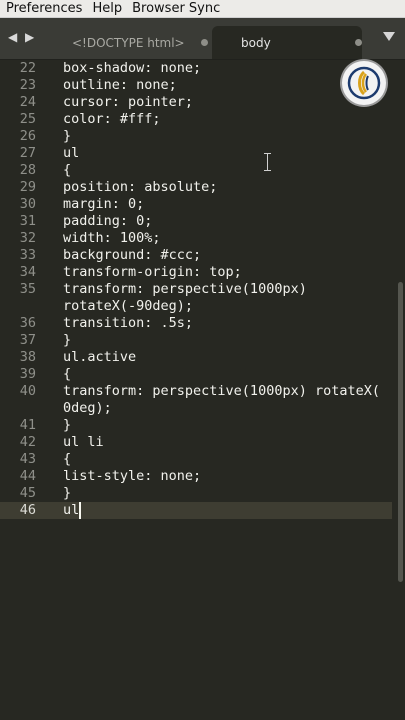 The height and width of the screenshot is (720, 405). I want to click on code-line: 36 transition: .5s;, so click(196, 323).